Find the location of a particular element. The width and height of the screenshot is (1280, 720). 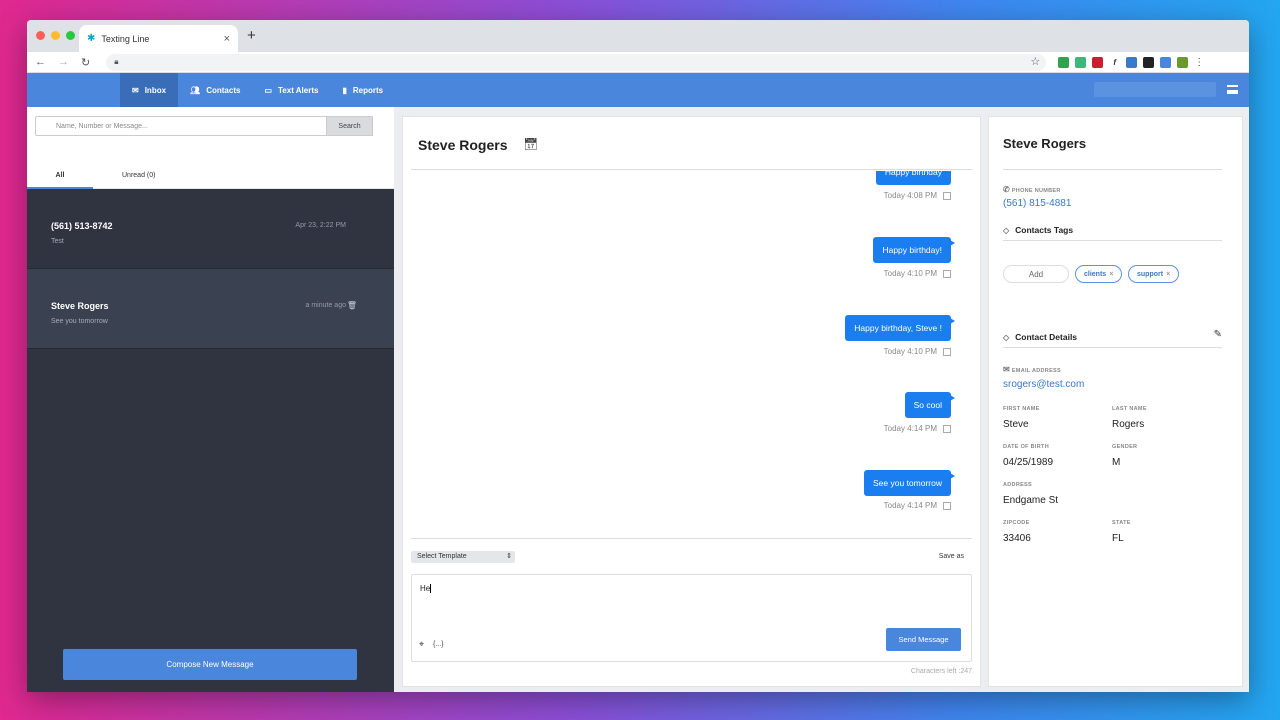

tab-title: Texting Line is located at coordinates (125, 38).